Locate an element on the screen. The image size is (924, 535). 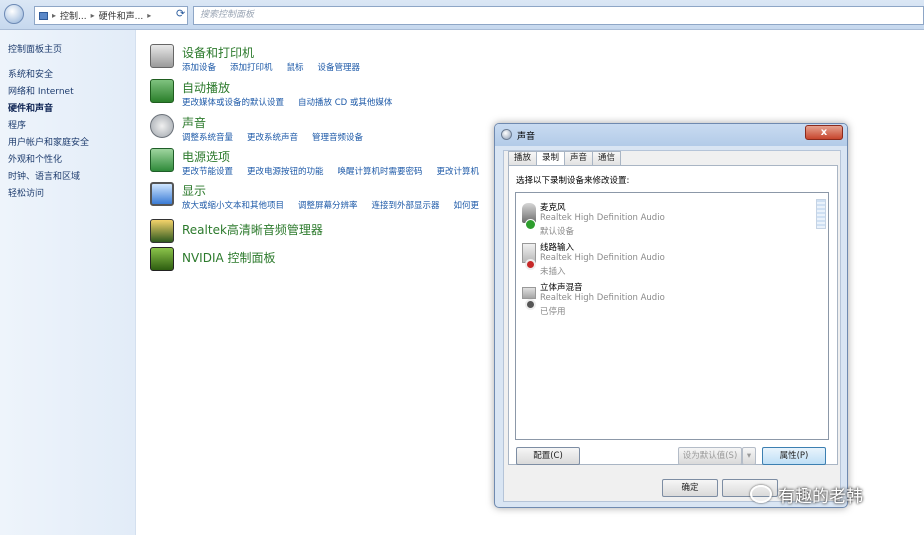
printer-icon is located at coordinates (162, 56).